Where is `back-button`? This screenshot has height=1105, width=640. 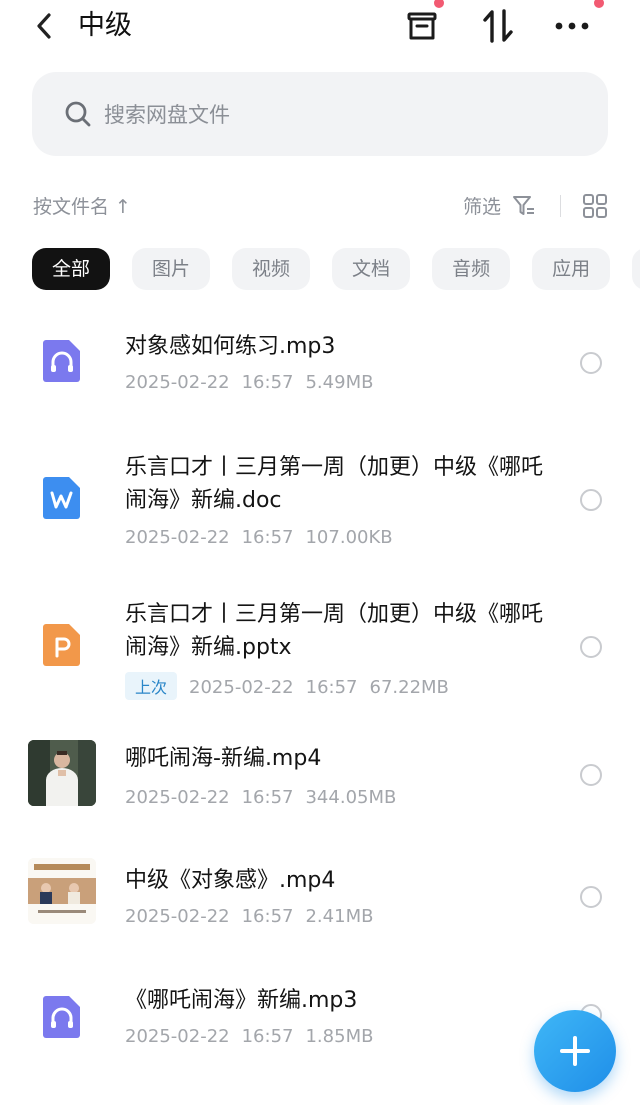 back-button is located at coordinates (44, 26).